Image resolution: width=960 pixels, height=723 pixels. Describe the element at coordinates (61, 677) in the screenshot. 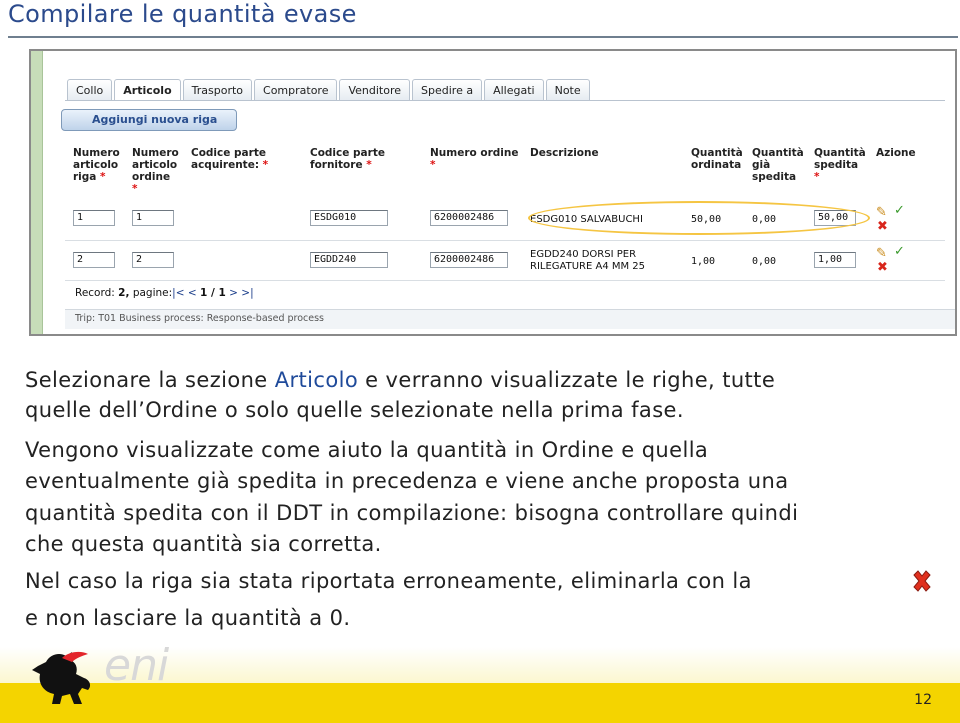

I see `eni-dog-logo-icon` at that location.